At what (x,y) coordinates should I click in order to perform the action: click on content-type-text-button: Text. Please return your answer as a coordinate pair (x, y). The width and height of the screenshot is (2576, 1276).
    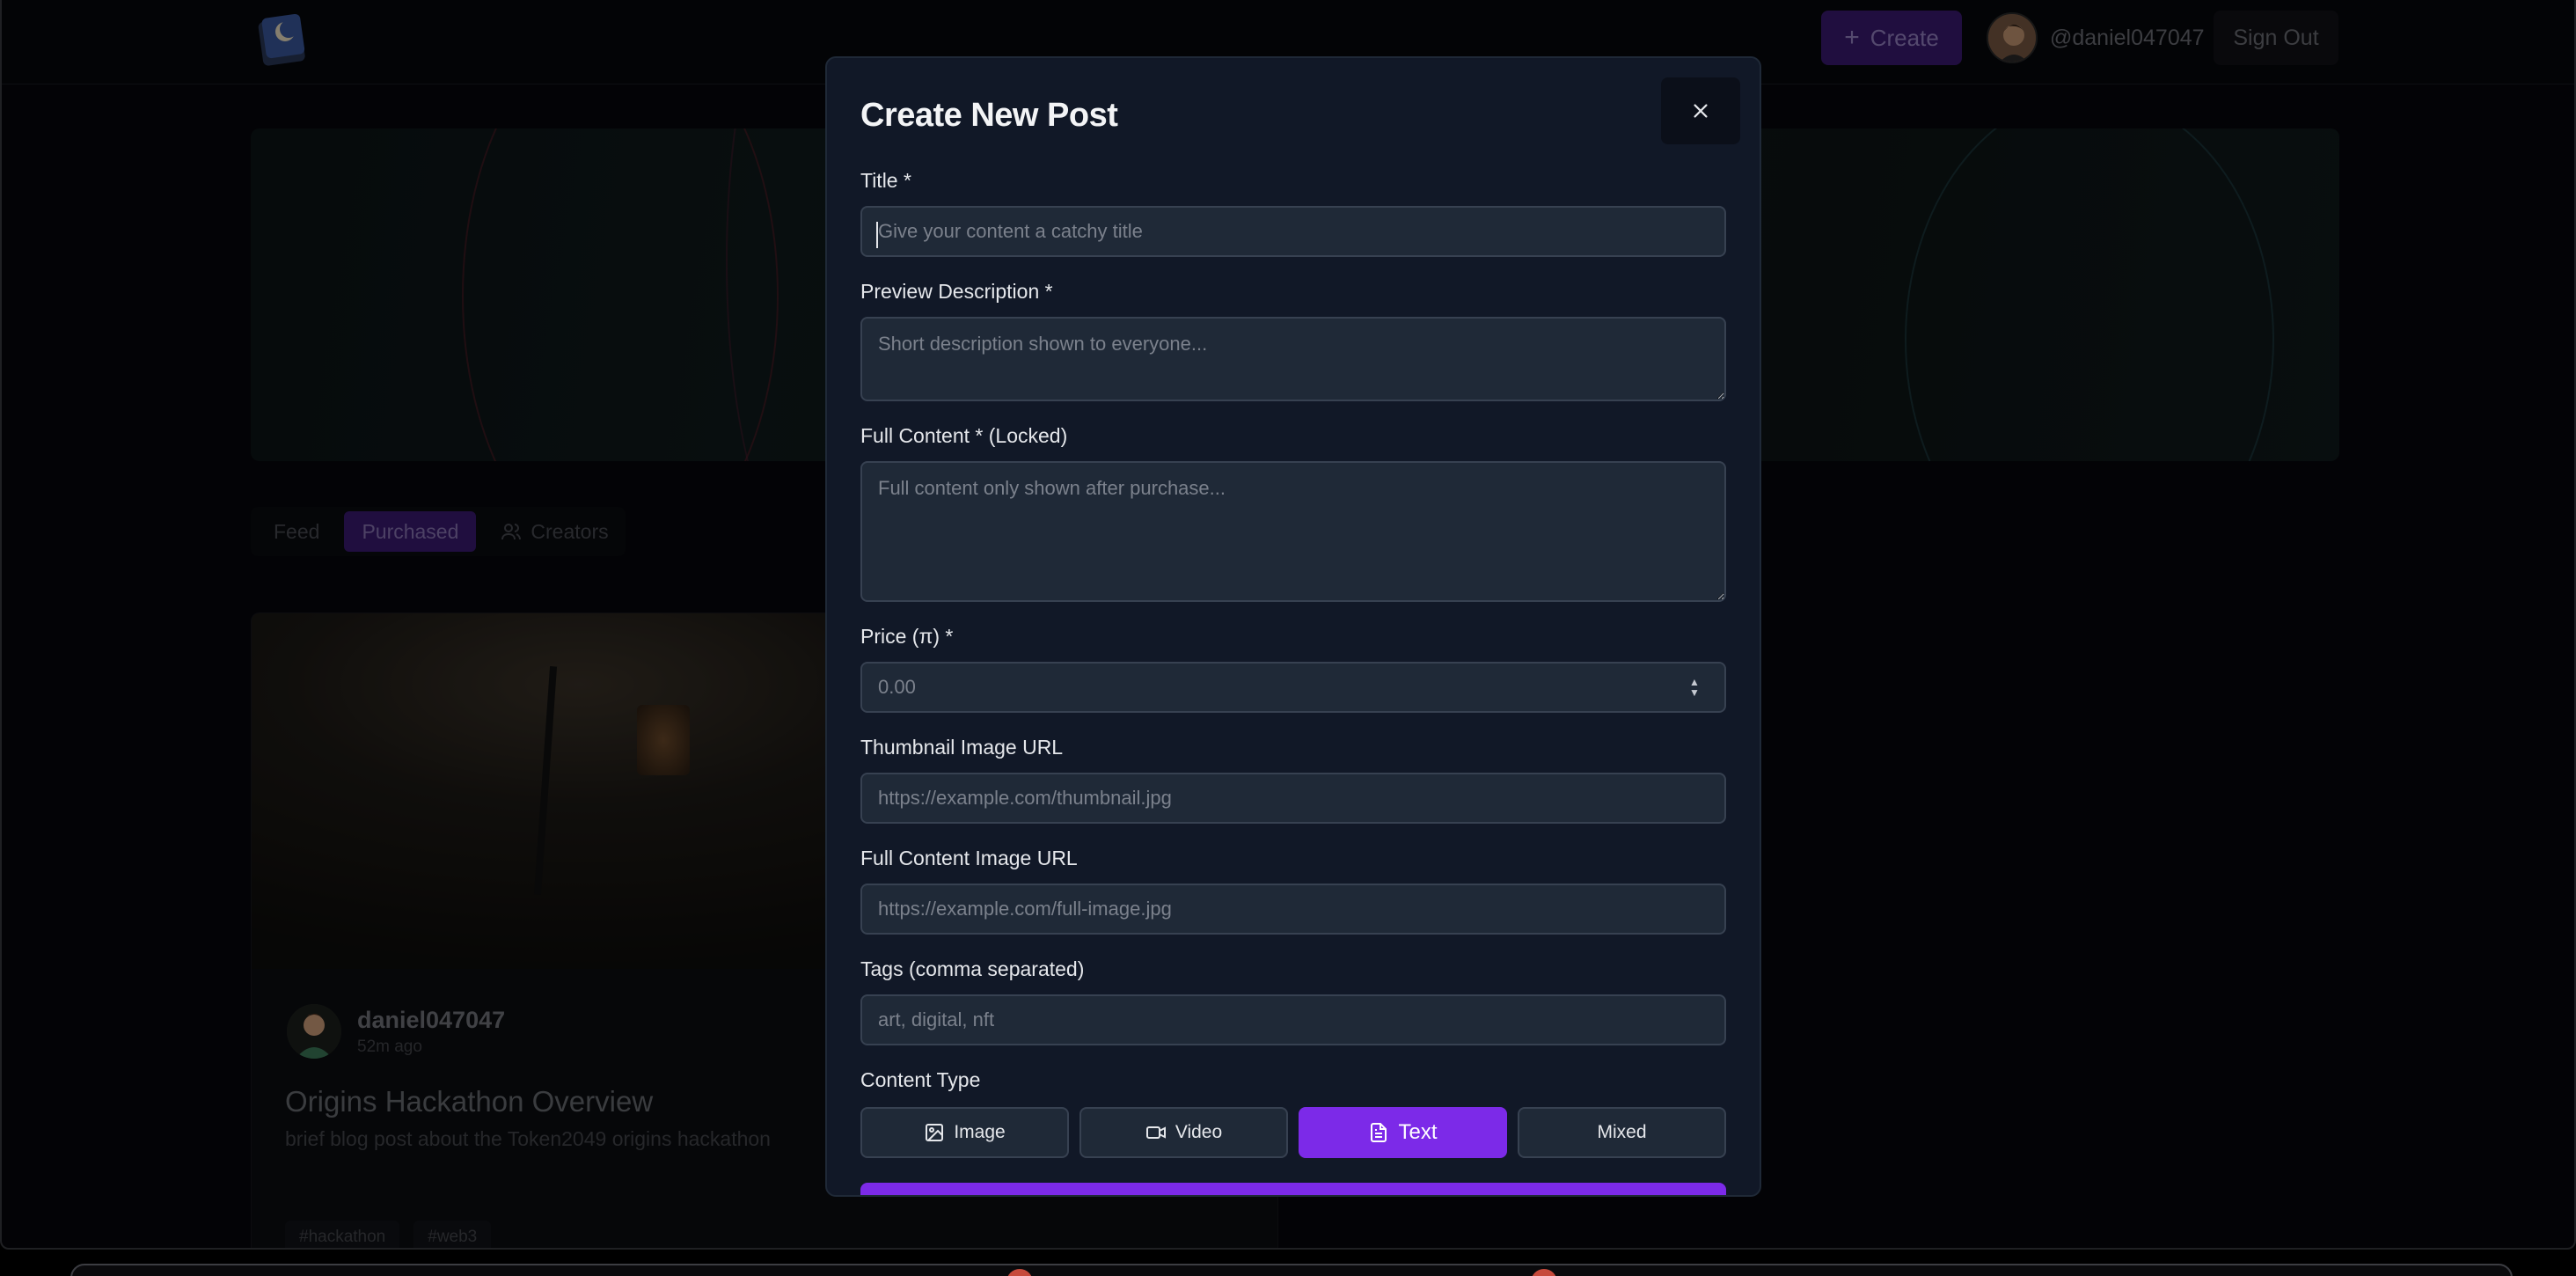
    Looking at the image, I should click on (1403, 1132).